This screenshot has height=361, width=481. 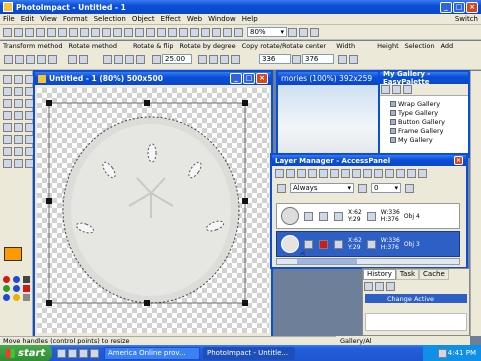 I want to click on transform-perspective-icon, so click(x=41, y=59).